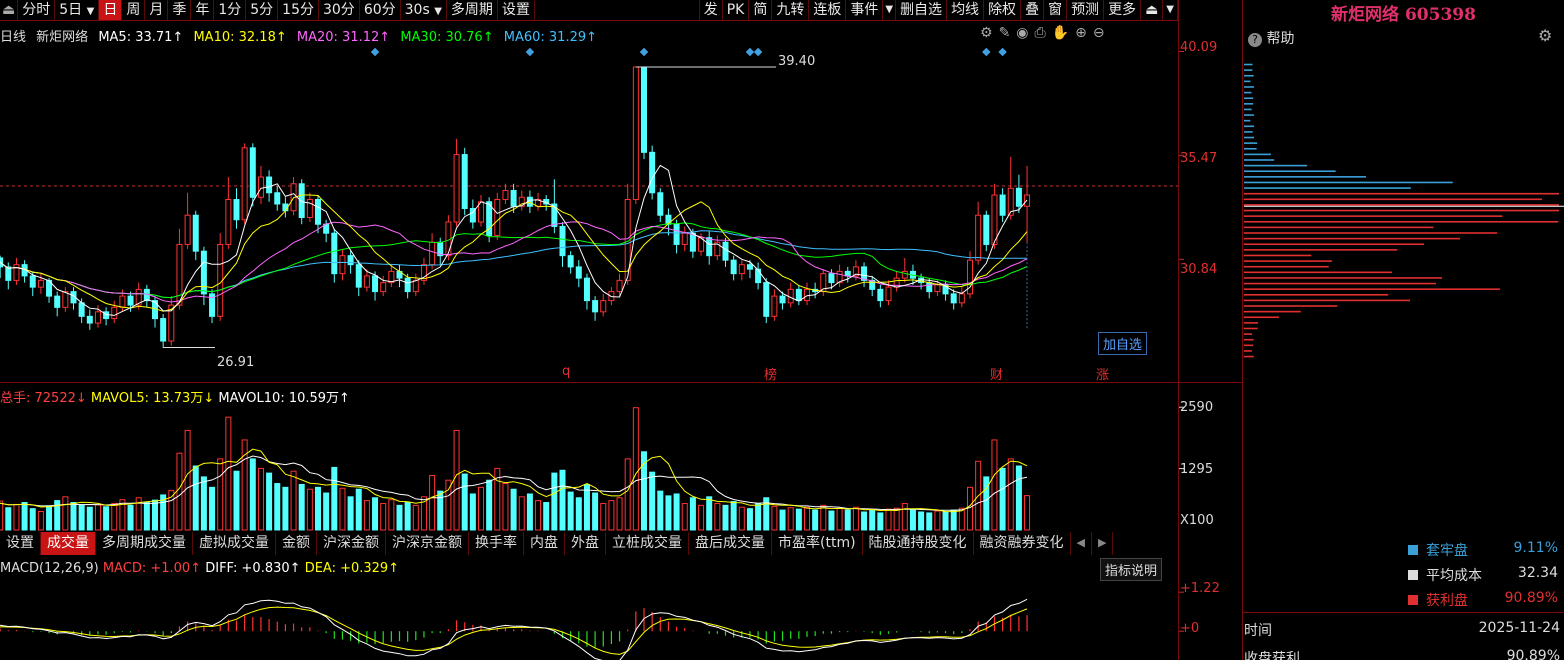  What do you see at coordinates (1272, 655) in the screenshot?
I see `close-profit-label: 收盘获利` at bounding box center [1272, 655].